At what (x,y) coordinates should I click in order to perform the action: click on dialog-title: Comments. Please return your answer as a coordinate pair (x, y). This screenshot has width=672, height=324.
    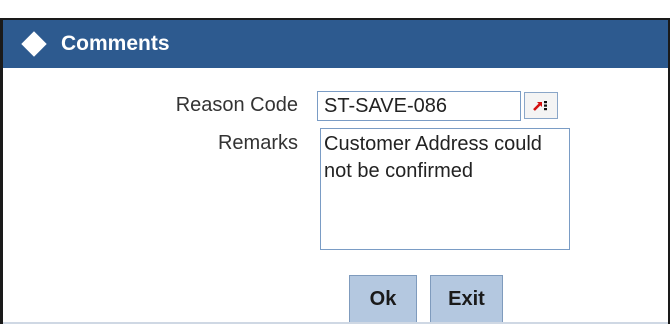
    Looking at the image, I should click on (115, 43).